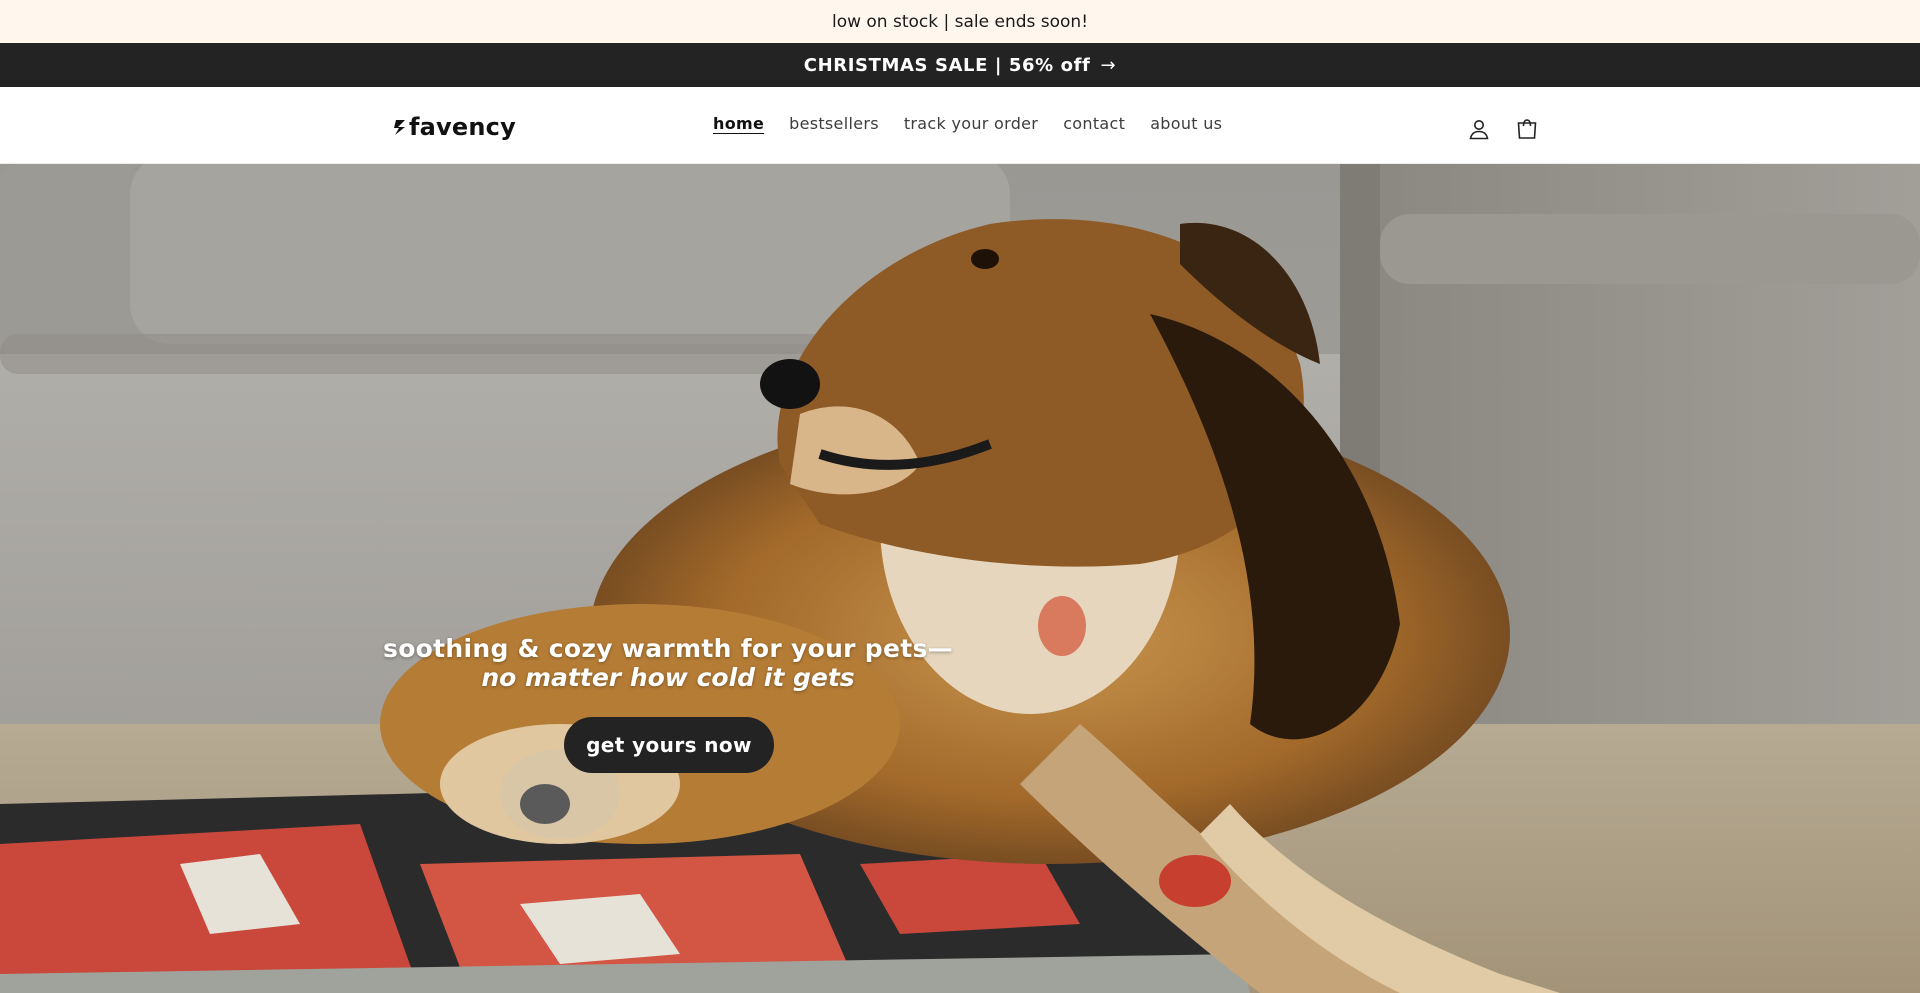 The width and height of the screenshot is (1920, 993). I want to click on nav-item-about-us: about us, so click(1186, 123).